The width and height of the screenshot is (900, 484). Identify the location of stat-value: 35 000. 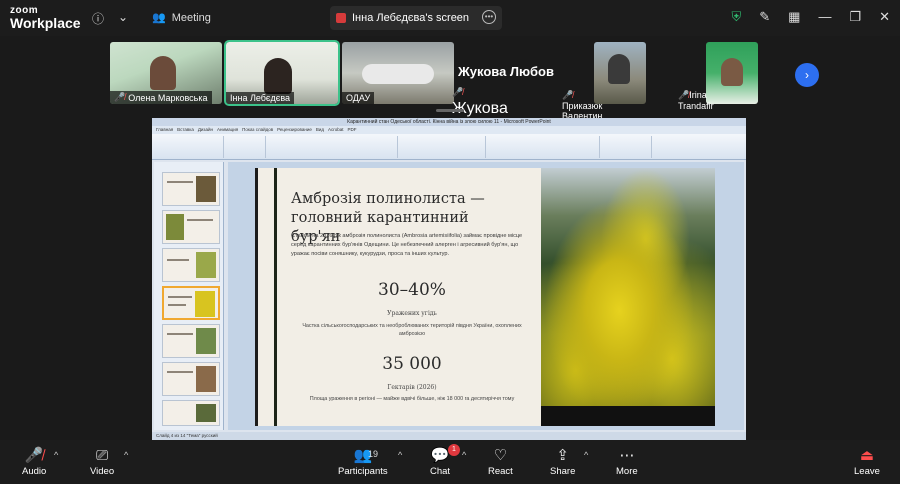
(412, 364).